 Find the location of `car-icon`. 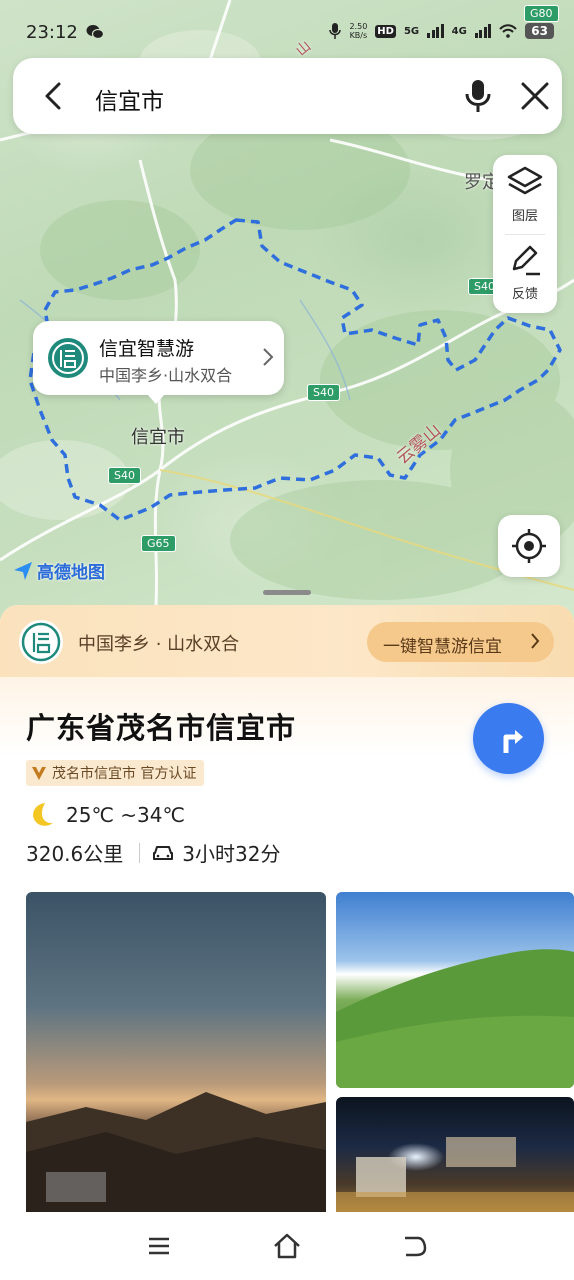

car-icon is located at coordinates (163, 852).